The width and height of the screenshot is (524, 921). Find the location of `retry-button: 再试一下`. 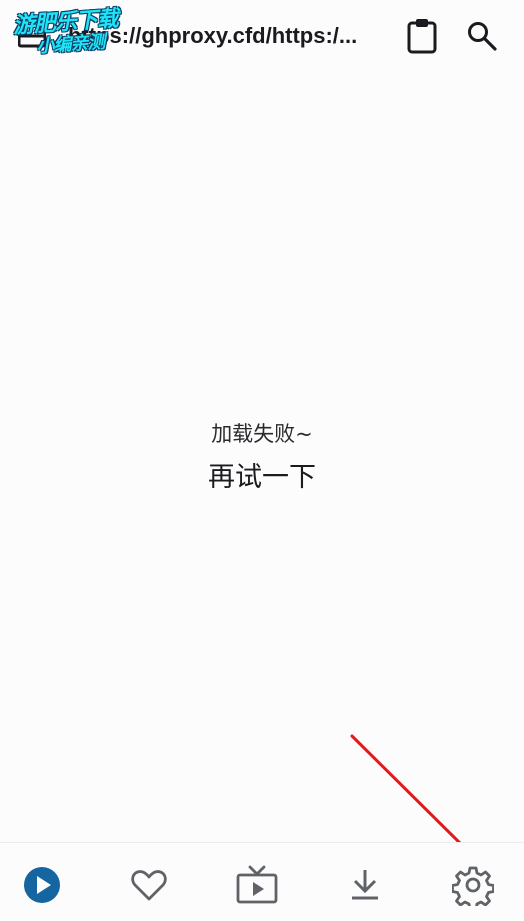

retry-button: 再试一下 is located at coordinates (262, 474).